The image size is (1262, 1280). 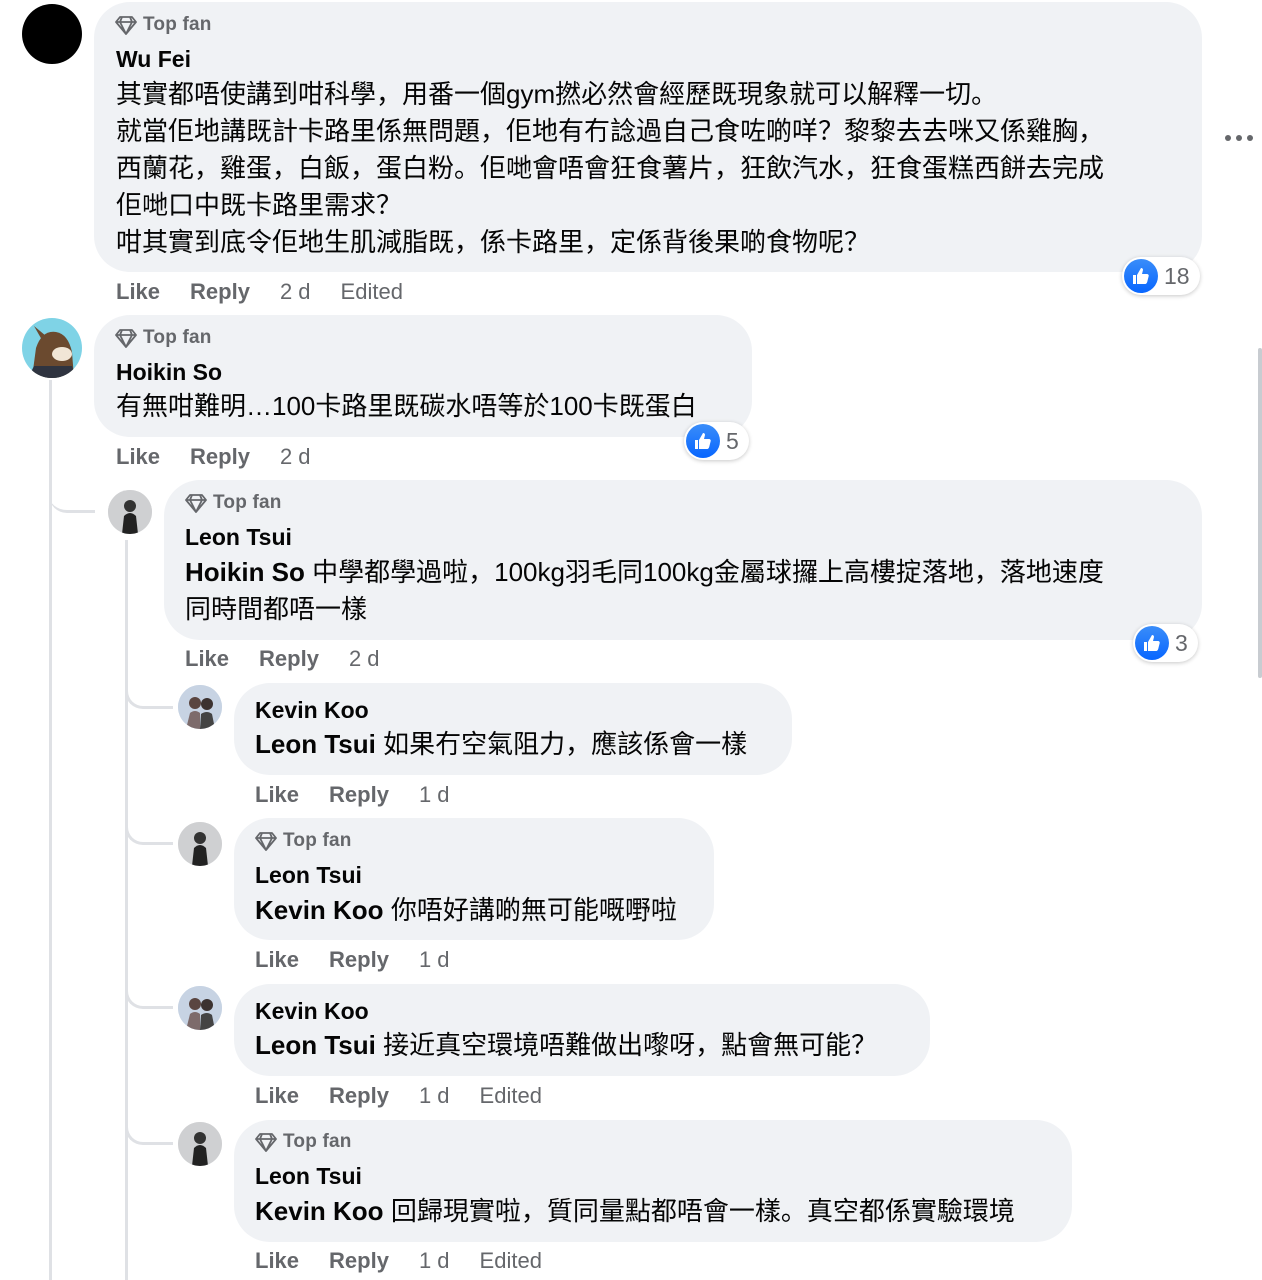 What do you see at coordinates (153, 59) in the screenshot?
I see `comment-author: Wu Fei` at bounding box center [153, 59].